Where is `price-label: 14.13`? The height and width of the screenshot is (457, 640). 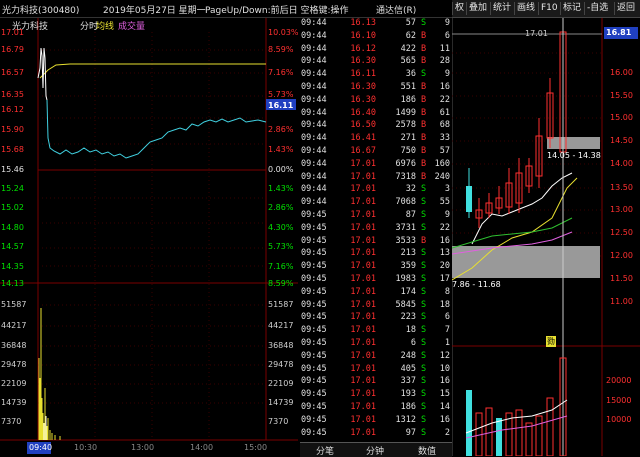 price-label: 14.13 is located at coordinates (12, 283).